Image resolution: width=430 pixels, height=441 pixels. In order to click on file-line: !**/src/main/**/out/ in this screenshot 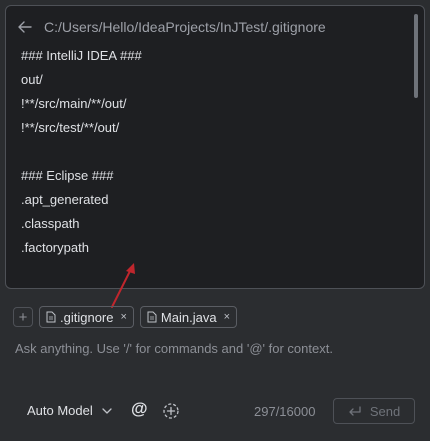, I will do `click(74, 103)`.